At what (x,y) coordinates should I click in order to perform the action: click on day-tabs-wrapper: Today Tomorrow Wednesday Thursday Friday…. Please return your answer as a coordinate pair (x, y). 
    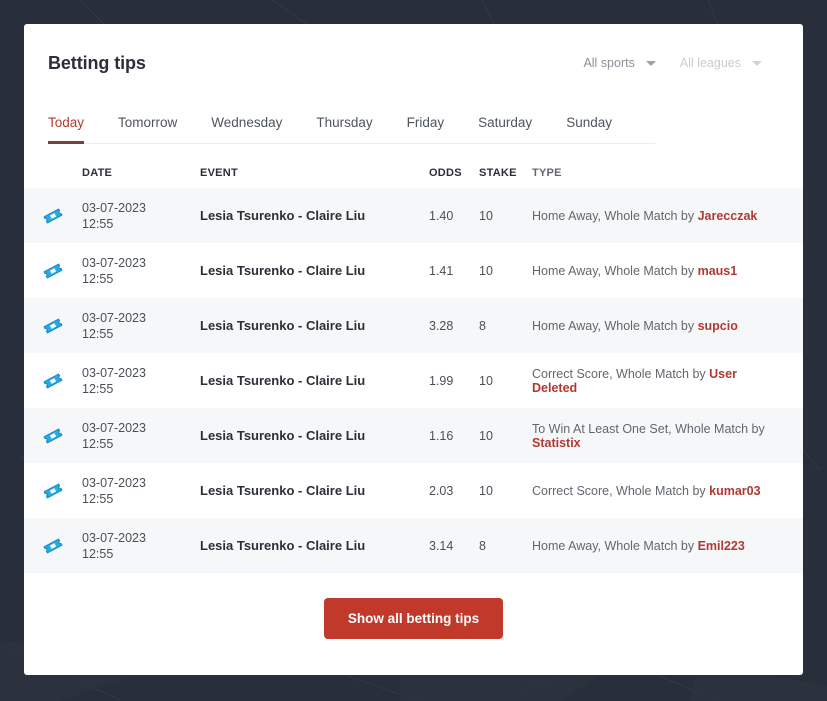
    Looking at the image, I should click on (413, 123).